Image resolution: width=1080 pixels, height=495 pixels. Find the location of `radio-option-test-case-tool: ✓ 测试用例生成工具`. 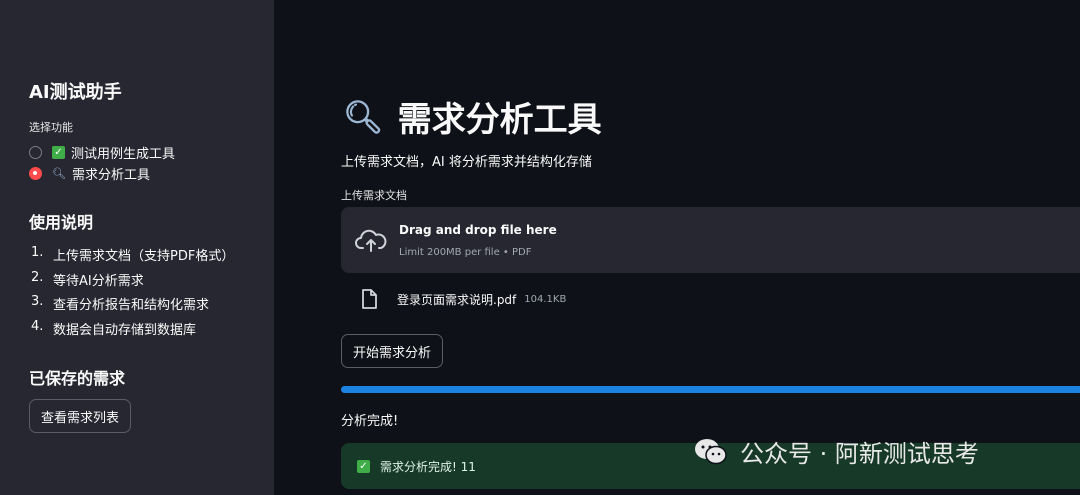

radio-option-test-case-tool: ✓ 测试用例生成工具 is located at coordinates (102, 152).